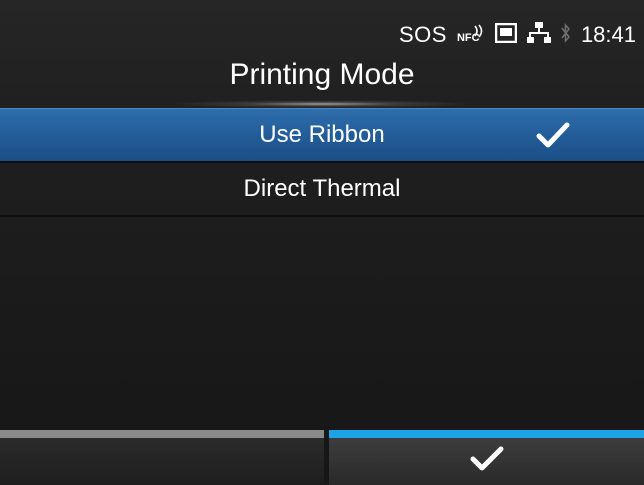 This screenshot has width=644, height=485. I want to click on card-icon, so click(506, 34).